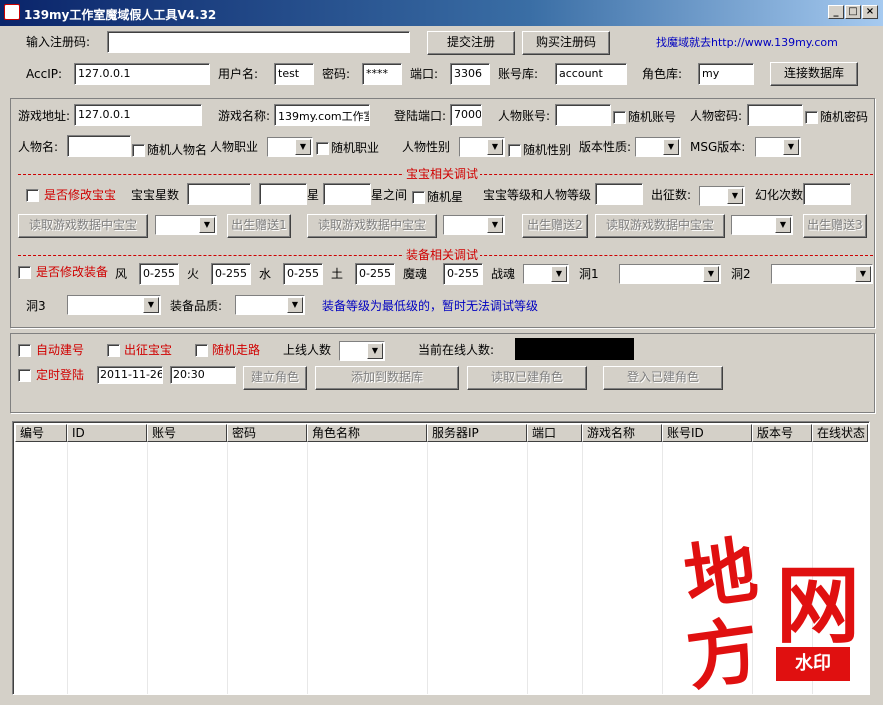 Image resolution: width=883 pixels, height=705 pixels. Describe the element at coordinates (387, 378) in the screenshot. I see `add-to-db-button: 添加到数据库` at that location.